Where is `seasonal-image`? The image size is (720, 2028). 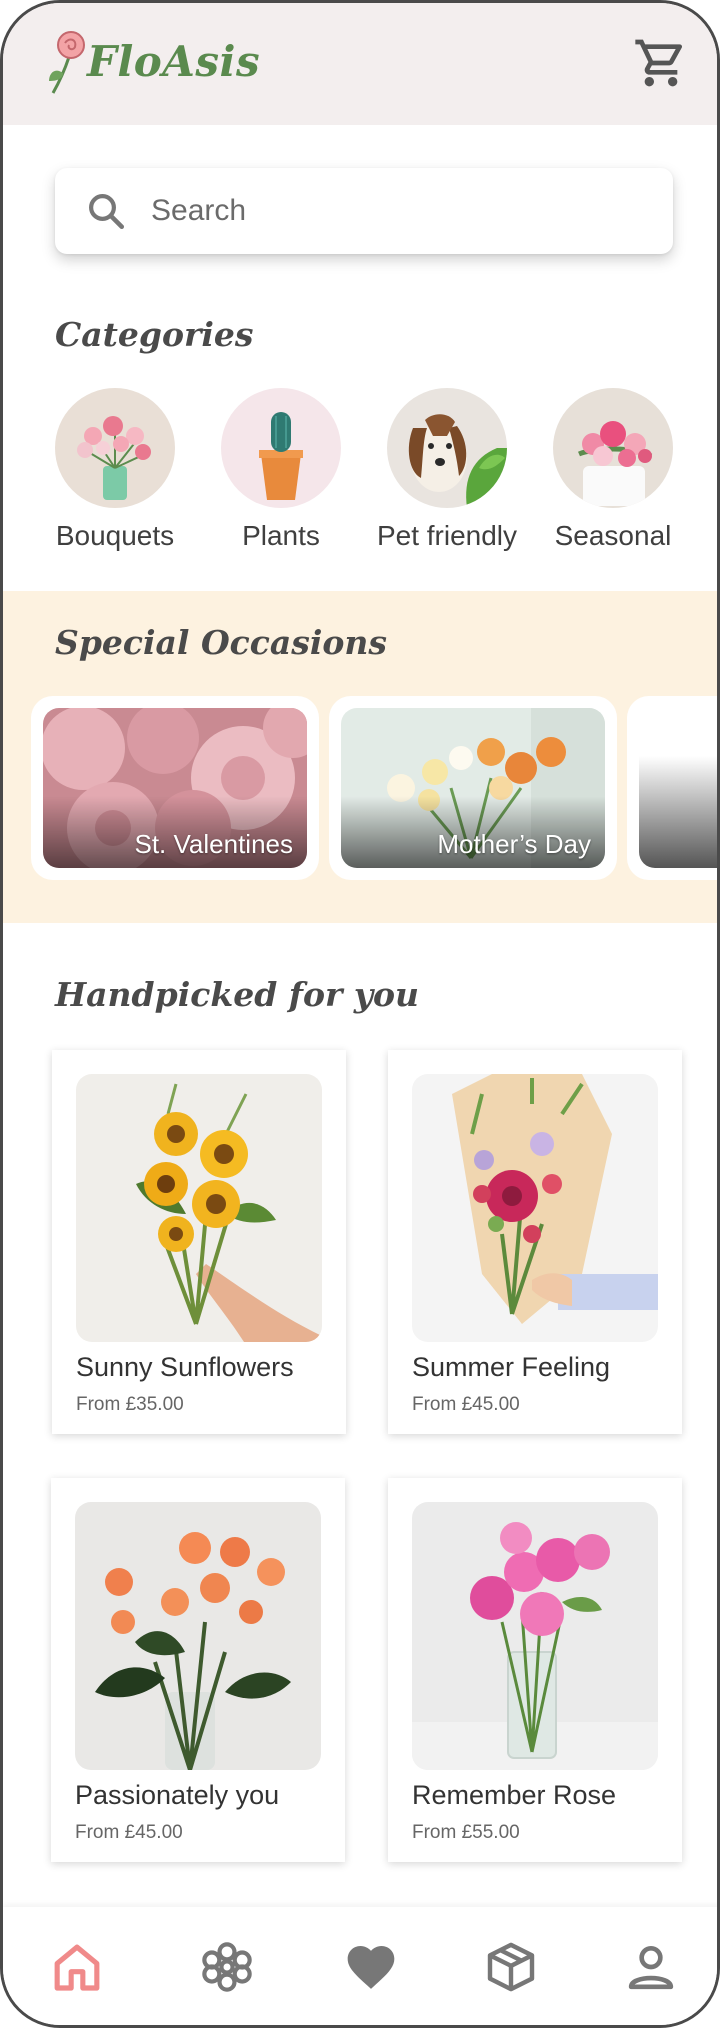
seasonal-image is located at coordinates (613, 448).